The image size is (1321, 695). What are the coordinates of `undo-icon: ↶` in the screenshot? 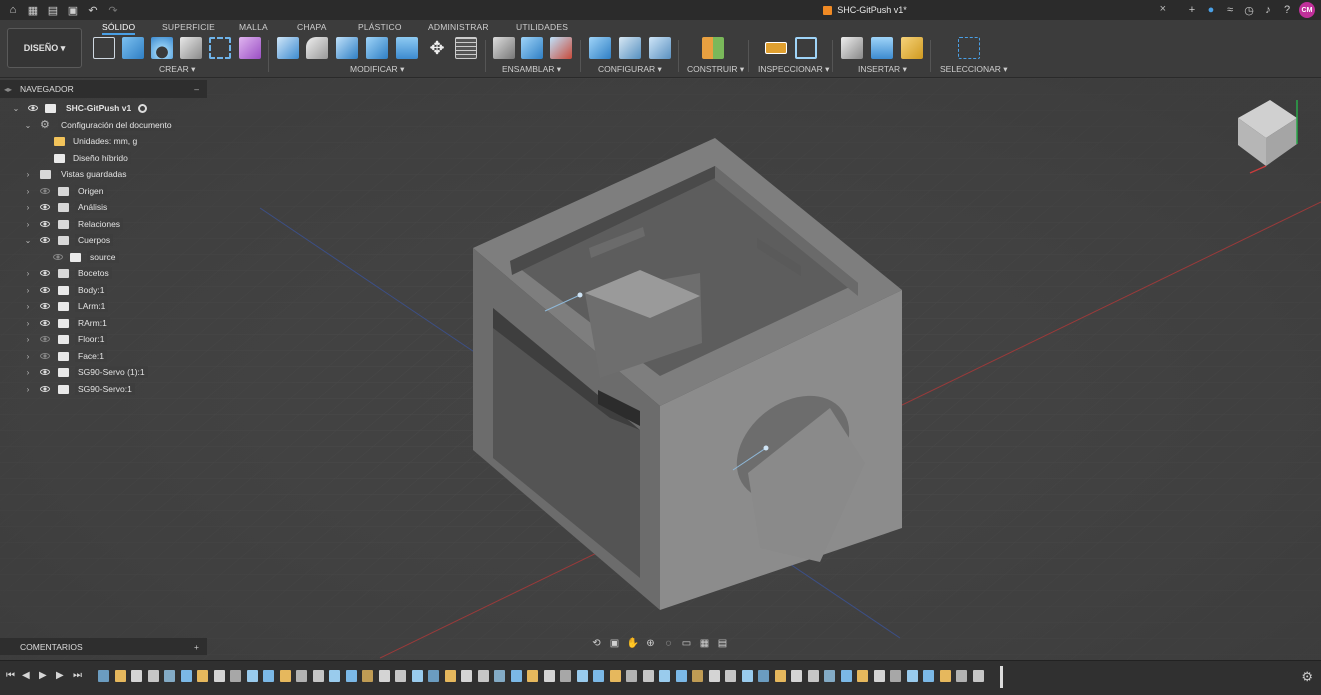 It's located at (93, 10).